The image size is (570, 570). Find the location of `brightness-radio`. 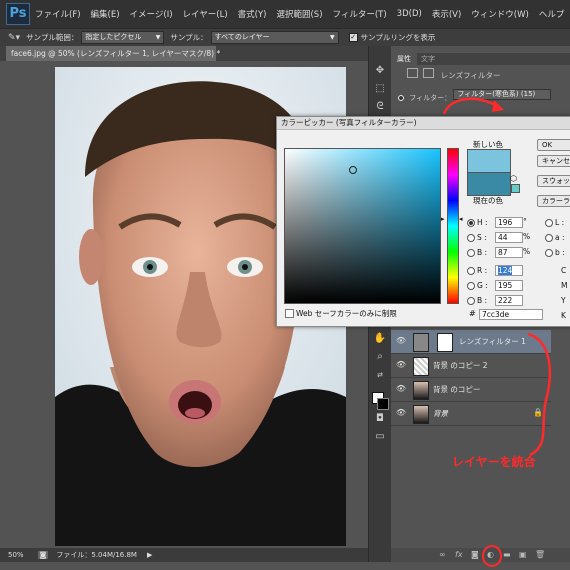

brightness-radio is located at coordinates (471, 253).